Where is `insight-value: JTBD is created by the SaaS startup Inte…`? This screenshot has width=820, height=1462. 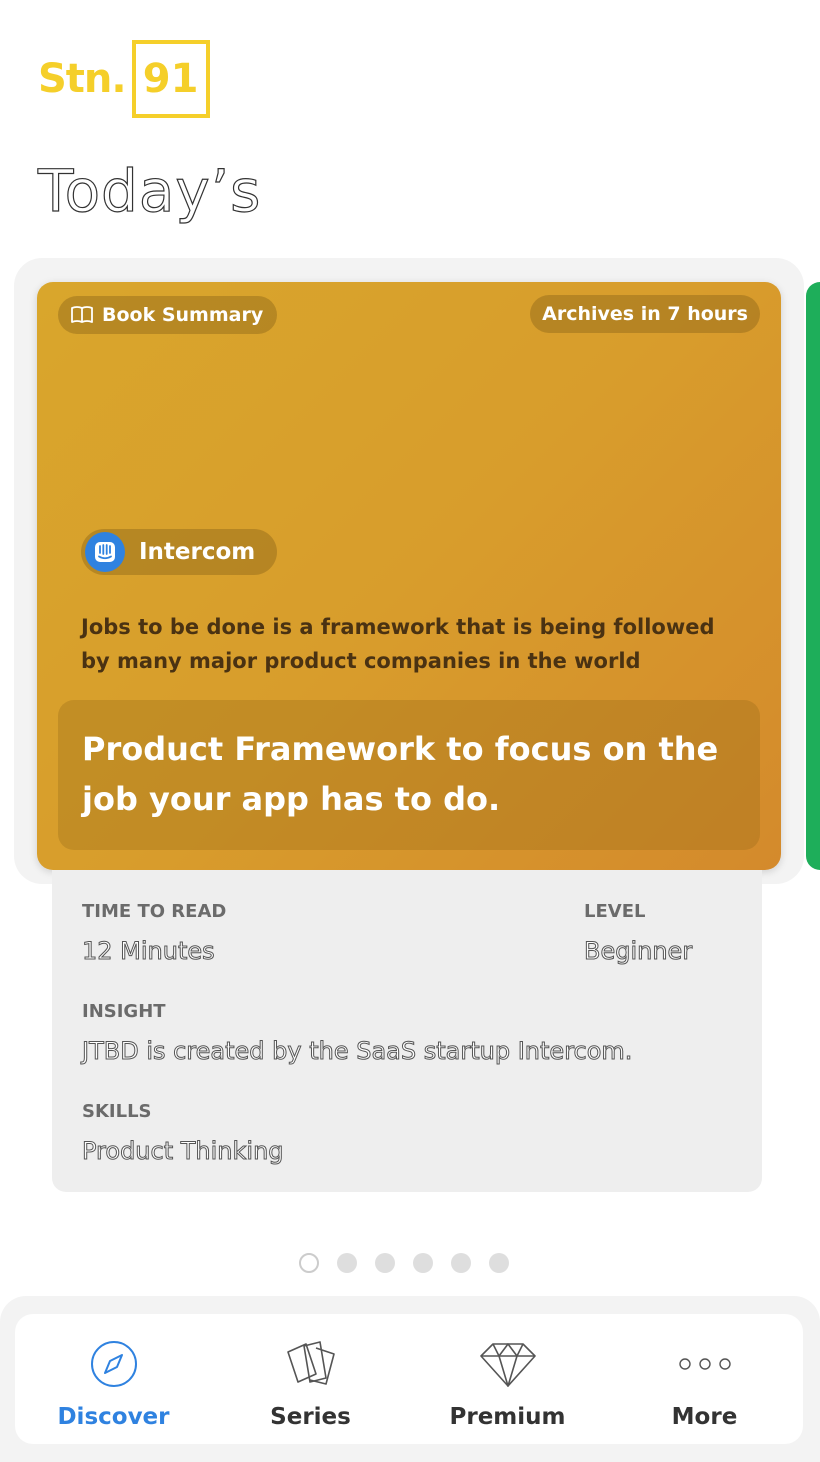 insight-value: JTBD is created by the SaaS startup Inte… is located at coordinates (357, 1051).